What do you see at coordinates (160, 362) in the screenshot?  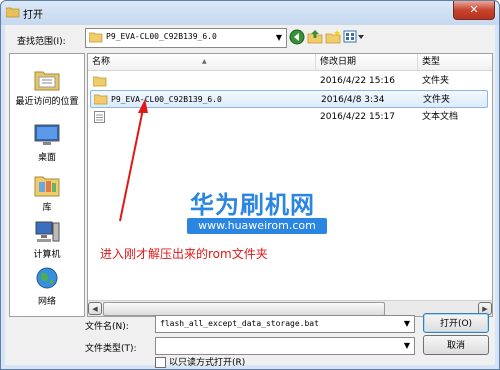 I see `checkbox-box` at bounding box center [160, 362].